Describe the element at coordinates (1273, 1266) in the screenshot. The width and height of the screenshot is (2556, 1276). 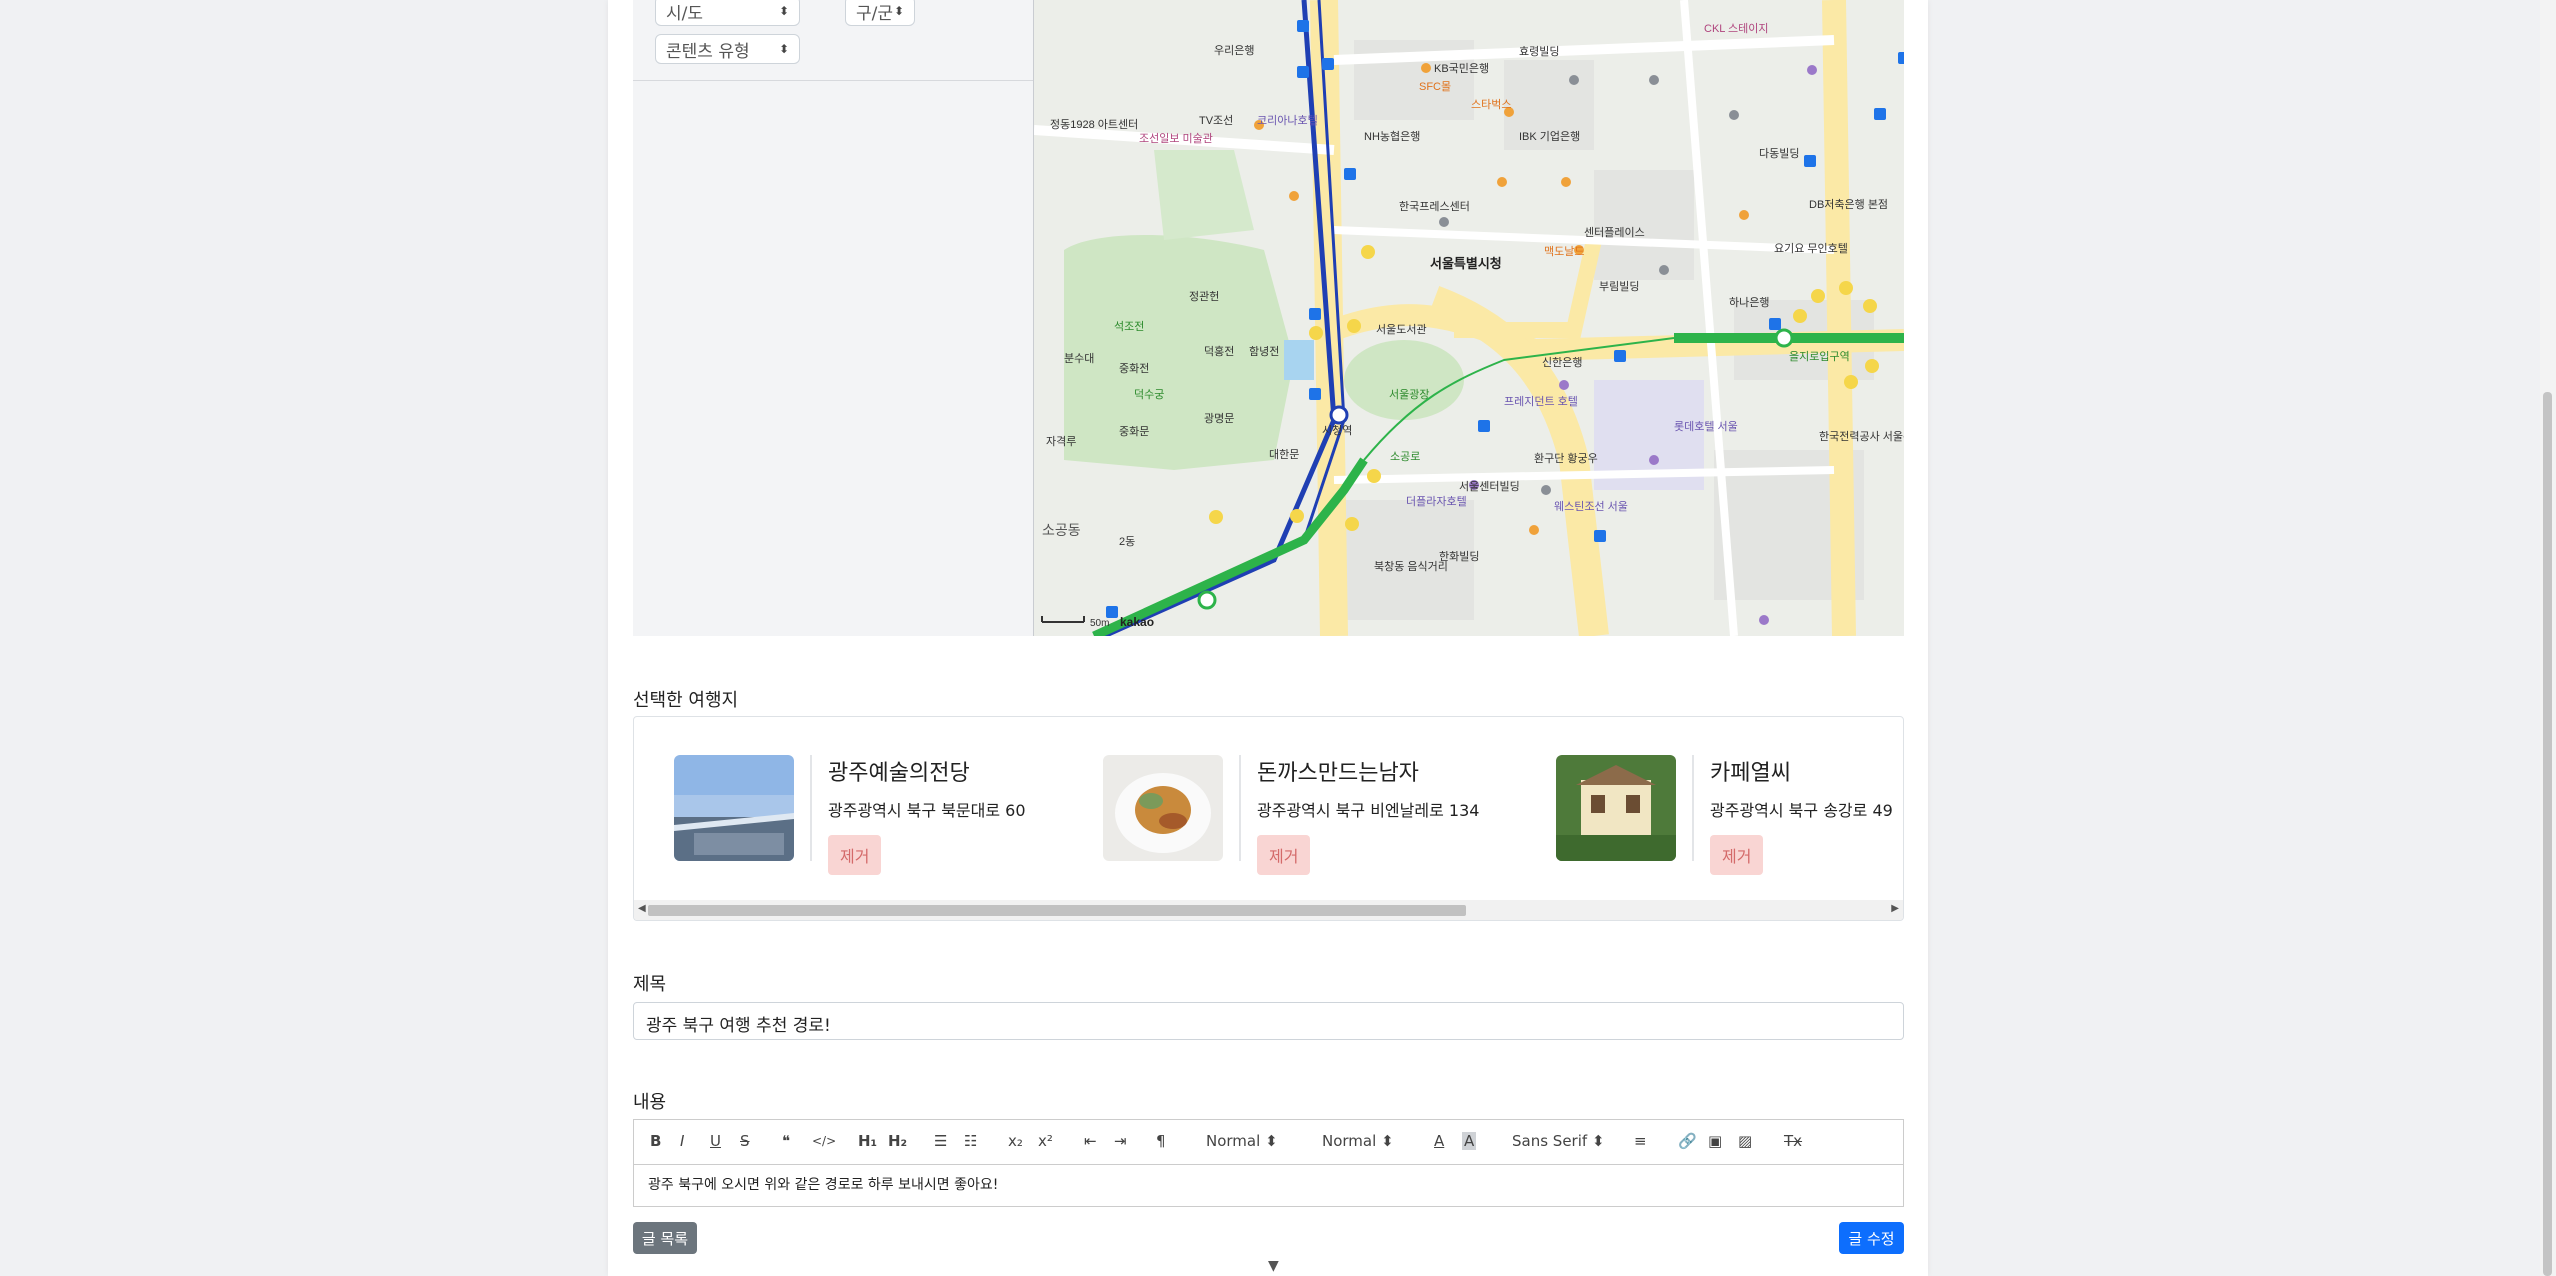
I see `scroll-down-icon: ▼` at that location.